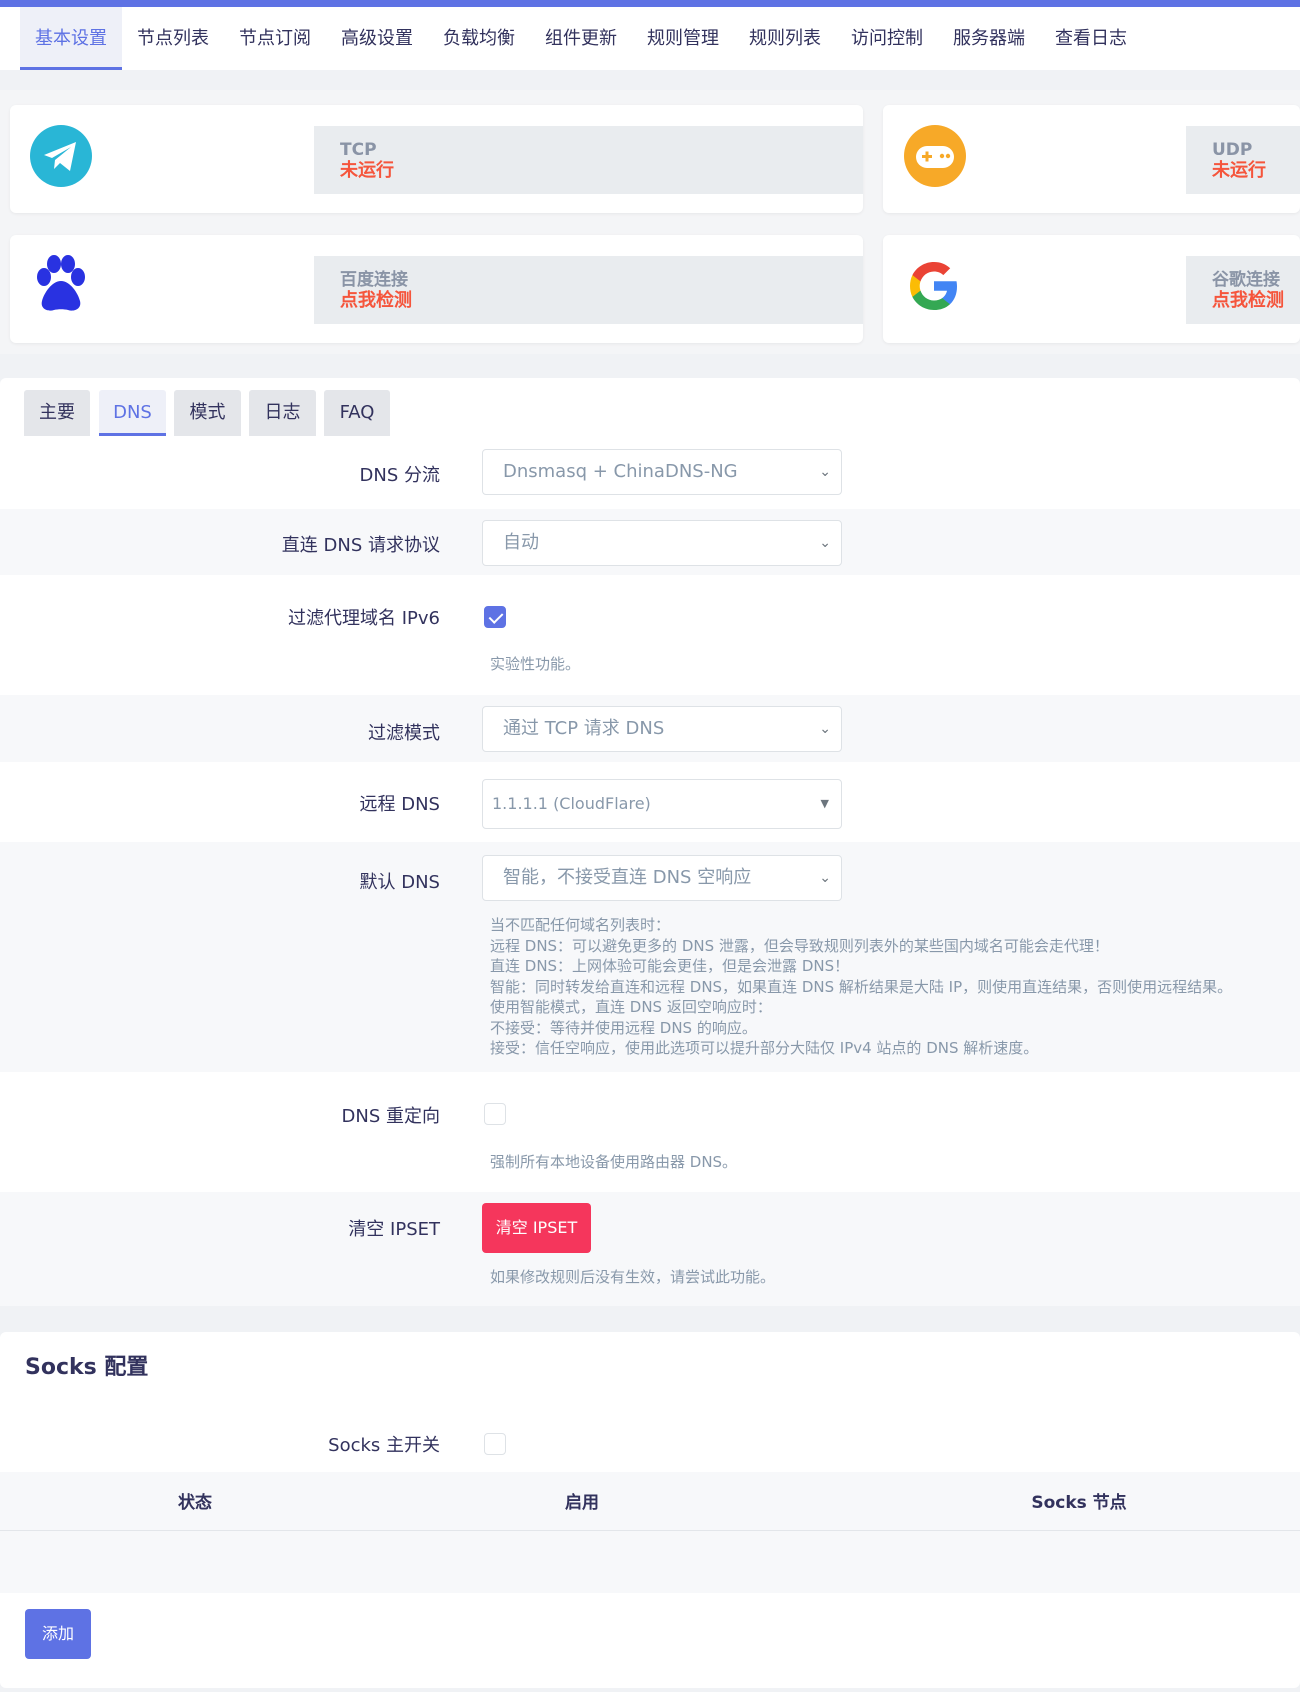 This screenshot has height=1692, width=1300. I want to click on tcp-status-card: TCP 未运行, so click(436, 159).